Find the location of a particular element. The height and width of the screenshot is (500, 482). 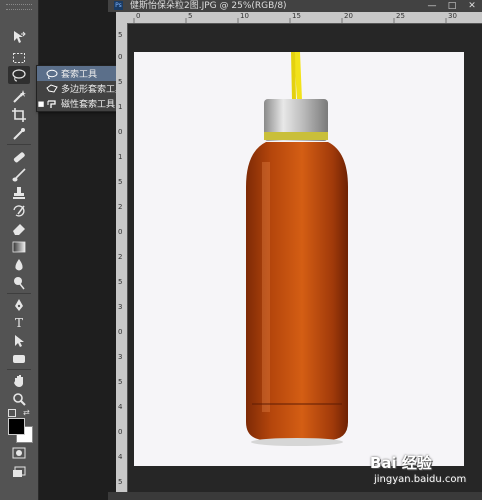

magic-wand-icon is located at coordinates (19, 96).